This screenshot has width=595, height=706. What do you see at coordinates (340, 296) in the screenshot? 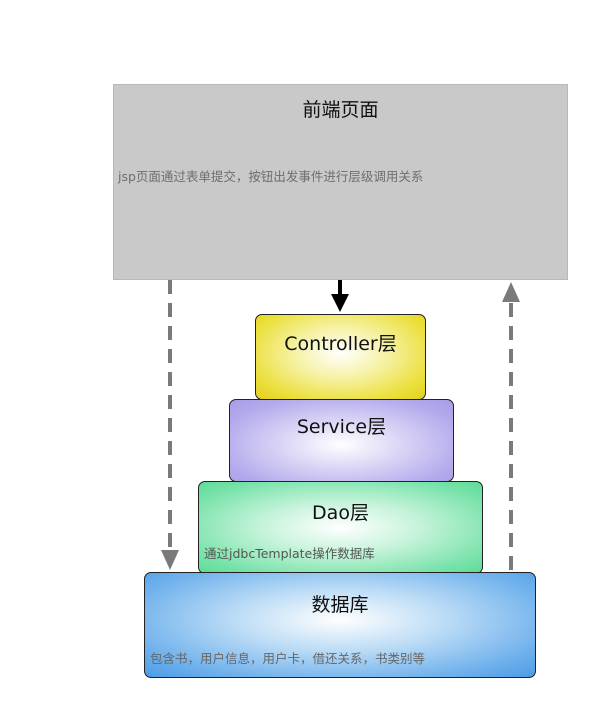
I see `frontend-to-controller-arrow` at bounding box center [340, 296].